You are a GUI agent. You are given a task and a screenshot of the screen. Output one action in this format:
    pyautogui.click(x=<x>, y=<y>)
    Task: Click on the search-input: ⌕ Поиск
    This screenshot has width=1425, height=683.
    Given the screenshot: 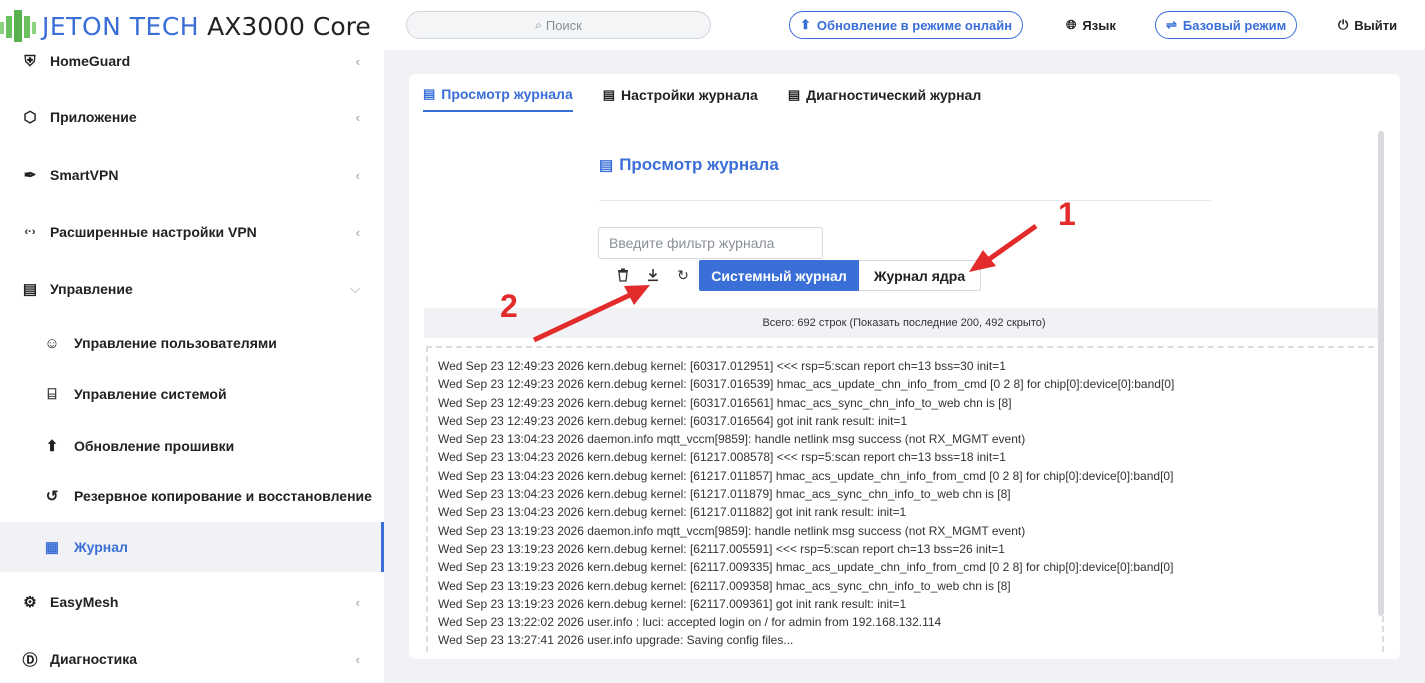 What is the action you would take?
    pyautogui.click(x=558, y=25)
    